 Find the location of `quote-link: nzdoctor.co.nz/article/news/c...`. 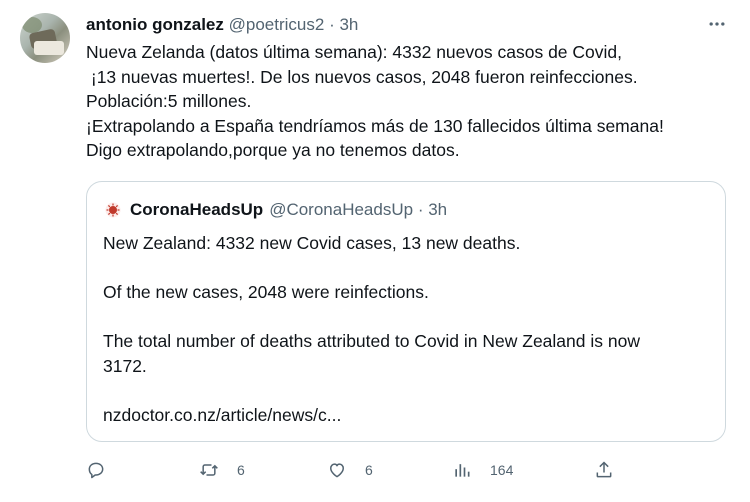

quote-link: nzdoctor.co.nz/article/news/c... is located at coordinates (408, 415).